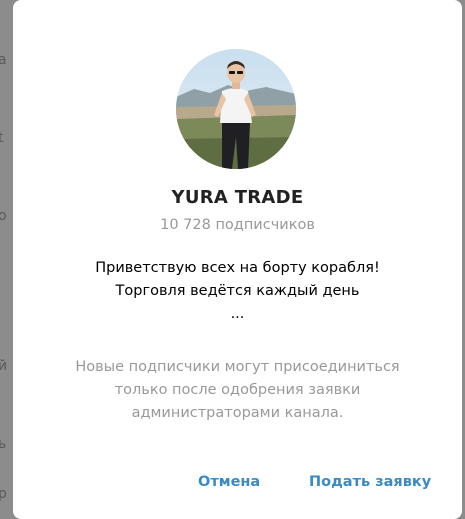  What do you see at coordinates (237, 268) in the screenshot?
I see `description-line: Приветствую всех на борту корабля!` at bounding box center [237, 268].